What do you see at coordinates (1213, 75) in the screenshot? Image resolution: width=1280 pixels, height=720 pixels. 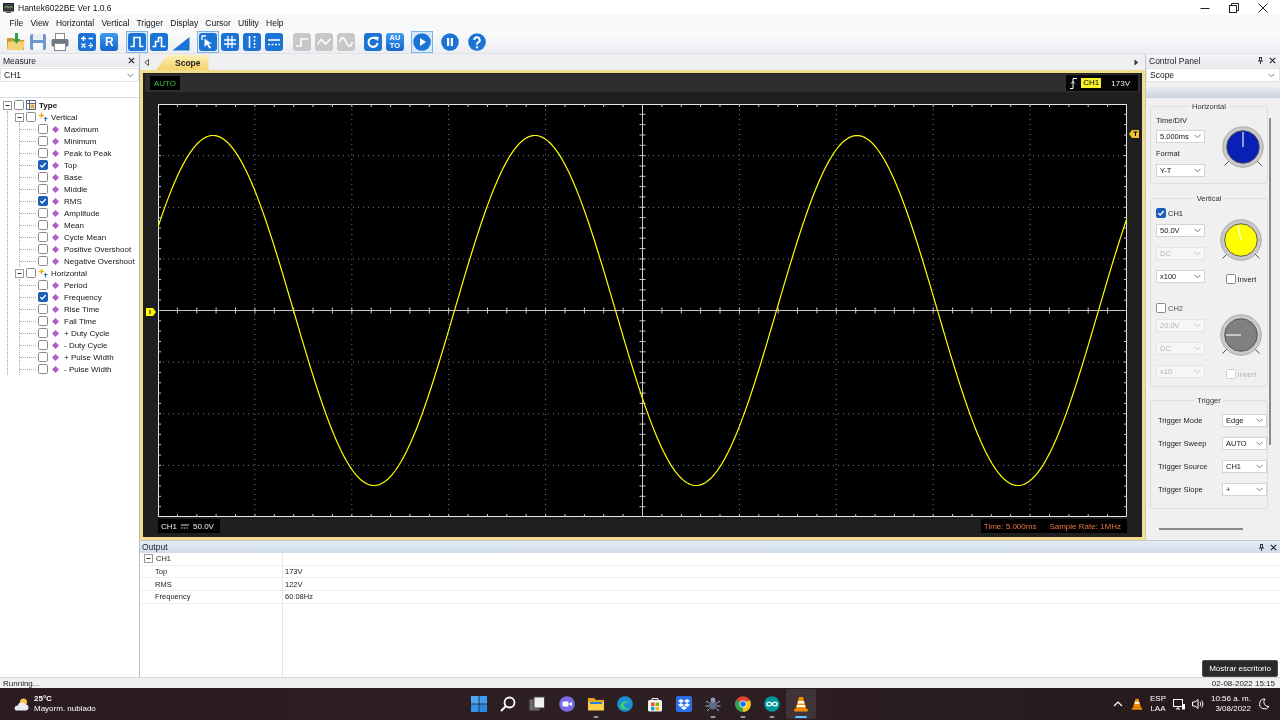 I see `view-dropdown: Scope` at bounding box center [1213, 75].